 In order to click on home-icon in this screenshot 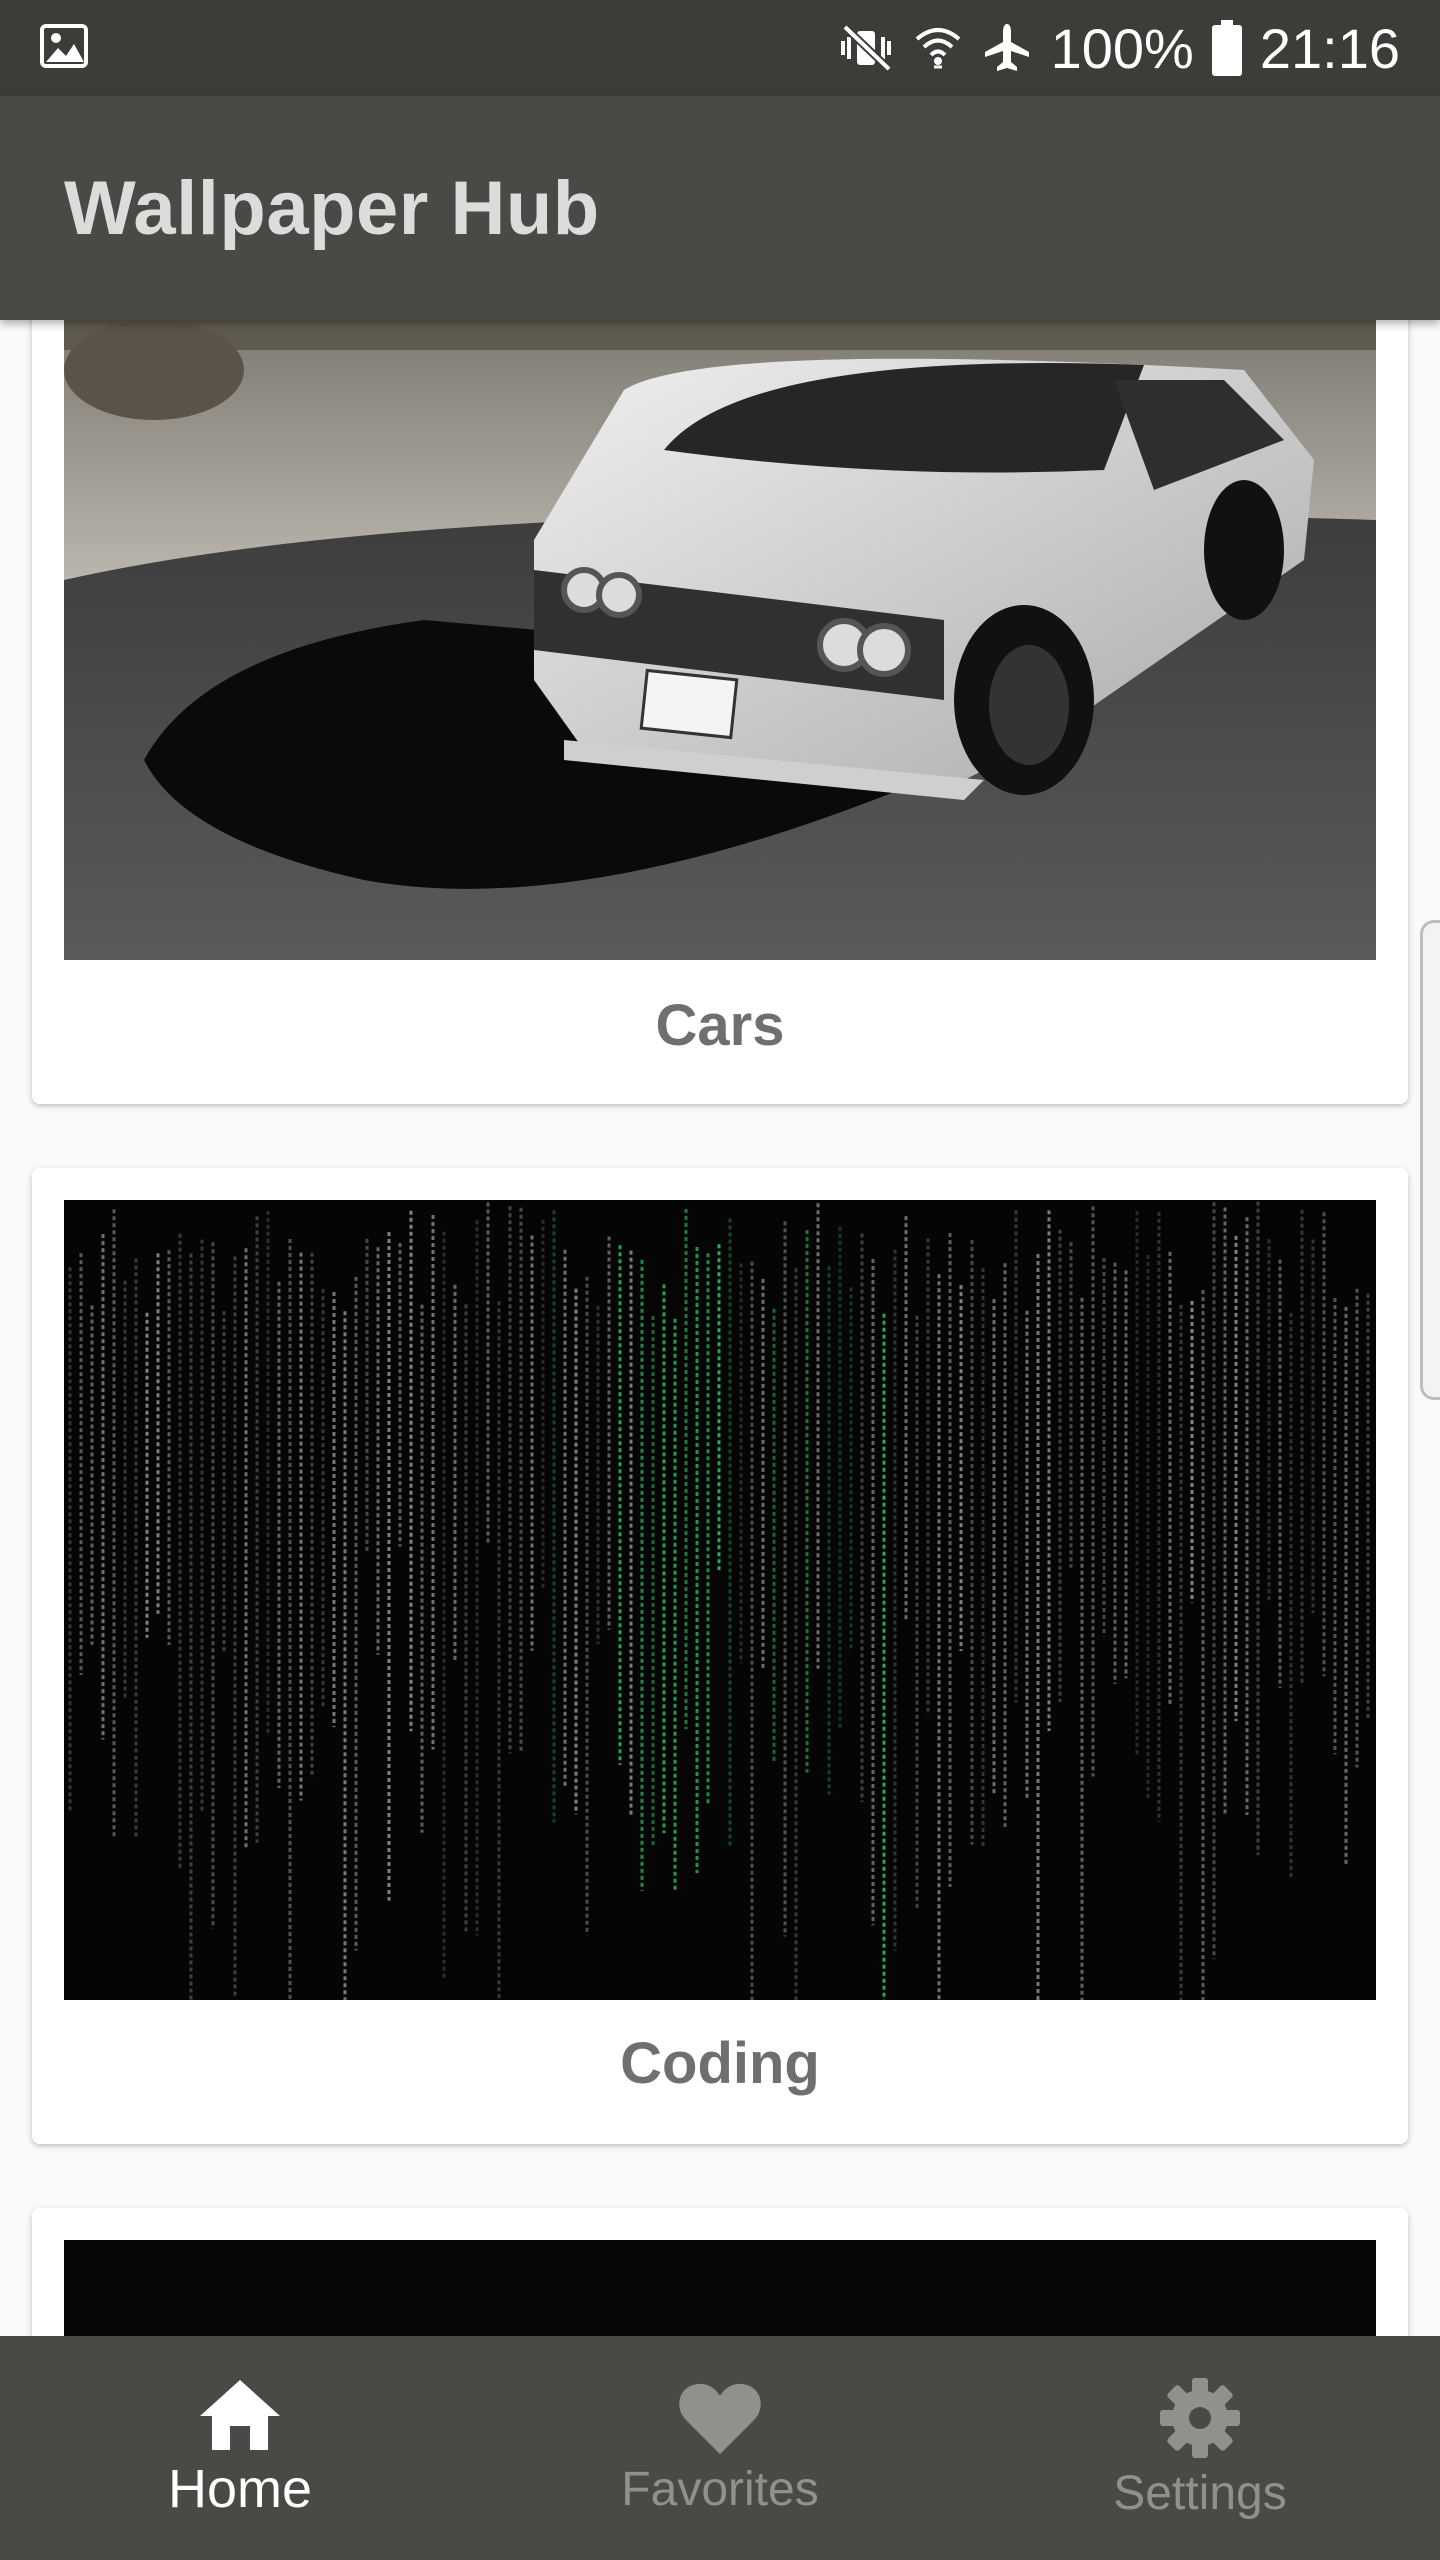, I will do `click(240, 2414)`.